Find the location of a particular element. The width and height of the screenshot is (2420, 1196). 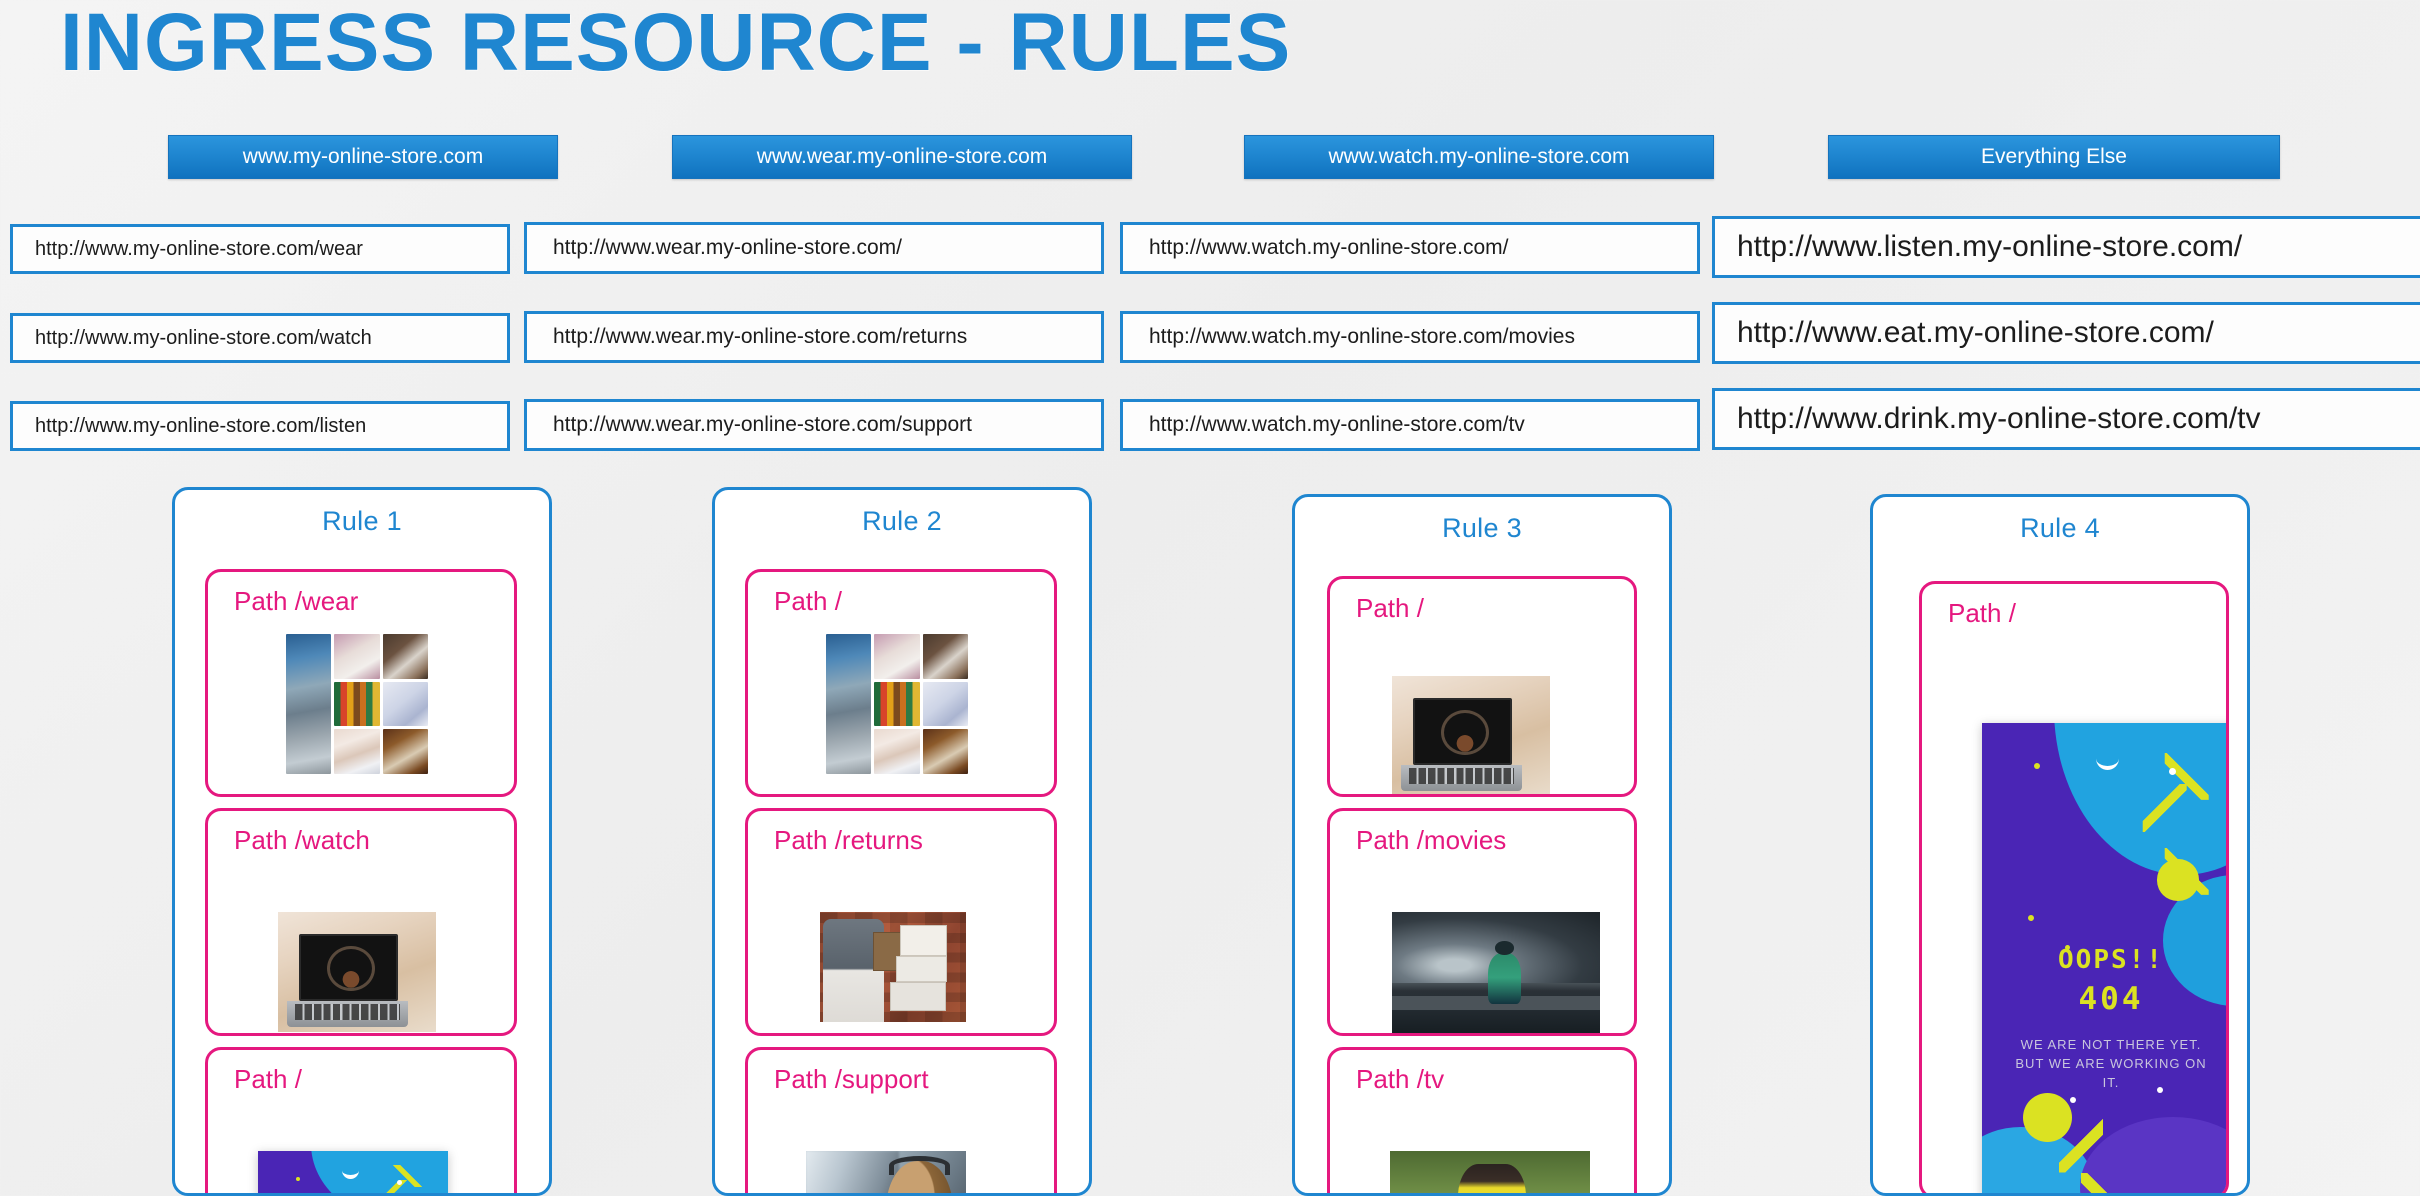

rule-card-3: Rule 3 Path / Path /movies Path /tv is located at coordinates (1482, 845).